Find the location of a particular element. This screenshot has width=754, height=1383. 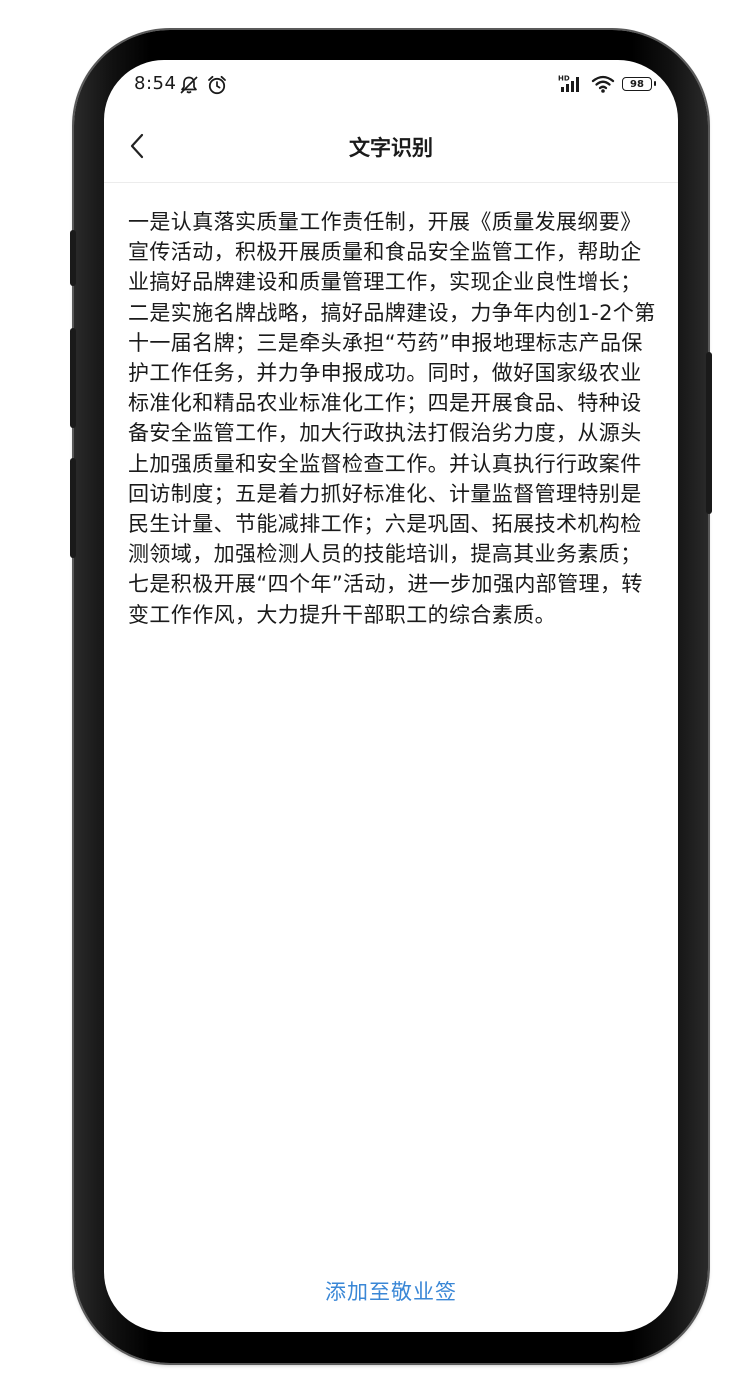

page-title: 文字识别 is located at coordinates (391, 148).